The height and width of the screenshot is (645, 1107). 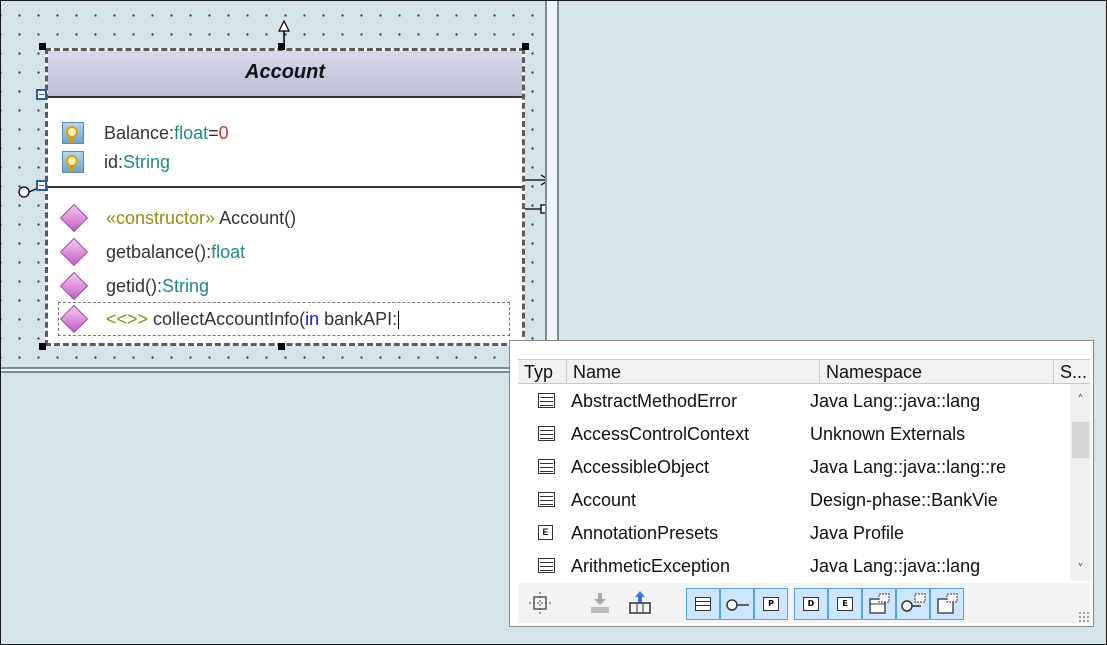 What do you see at coordinates (660, 434) in the screenshot?
I see `item-name: AccessControlContext` at bounding box center [660, 434].